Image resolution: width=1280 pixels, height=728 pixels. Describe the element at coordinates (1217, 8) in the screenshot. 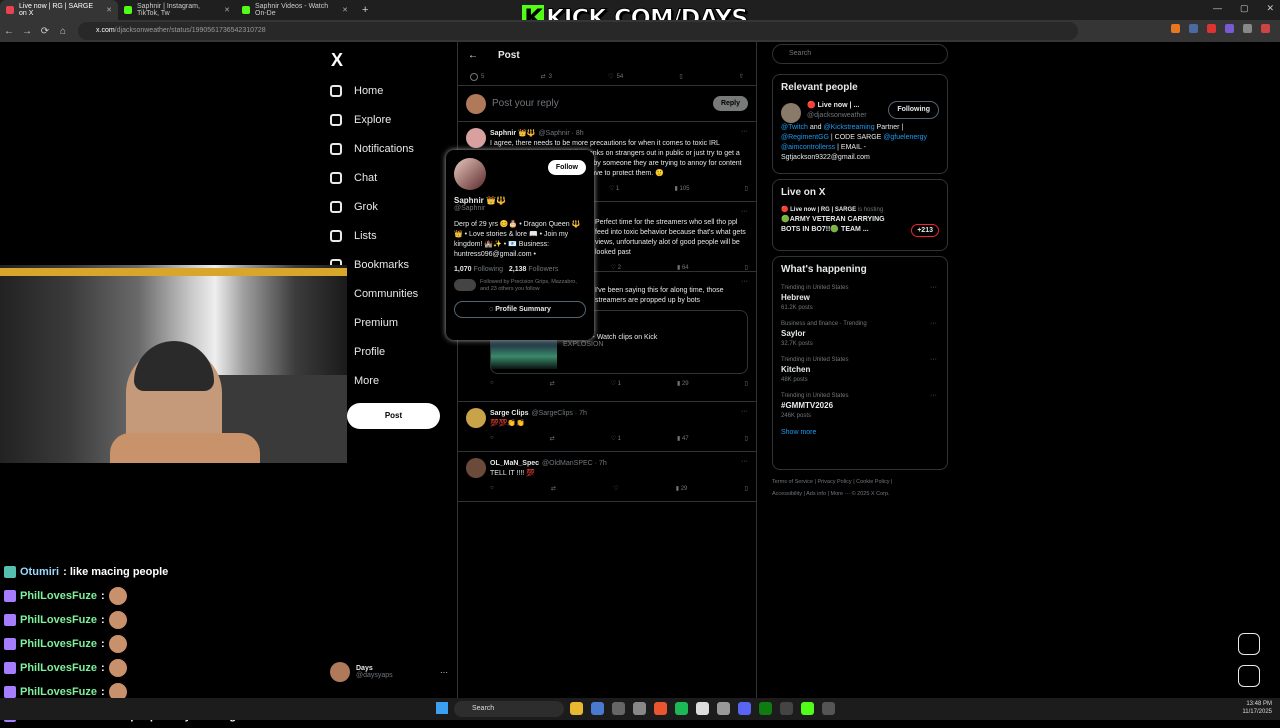

I see `minimize-icon: —` at that location.